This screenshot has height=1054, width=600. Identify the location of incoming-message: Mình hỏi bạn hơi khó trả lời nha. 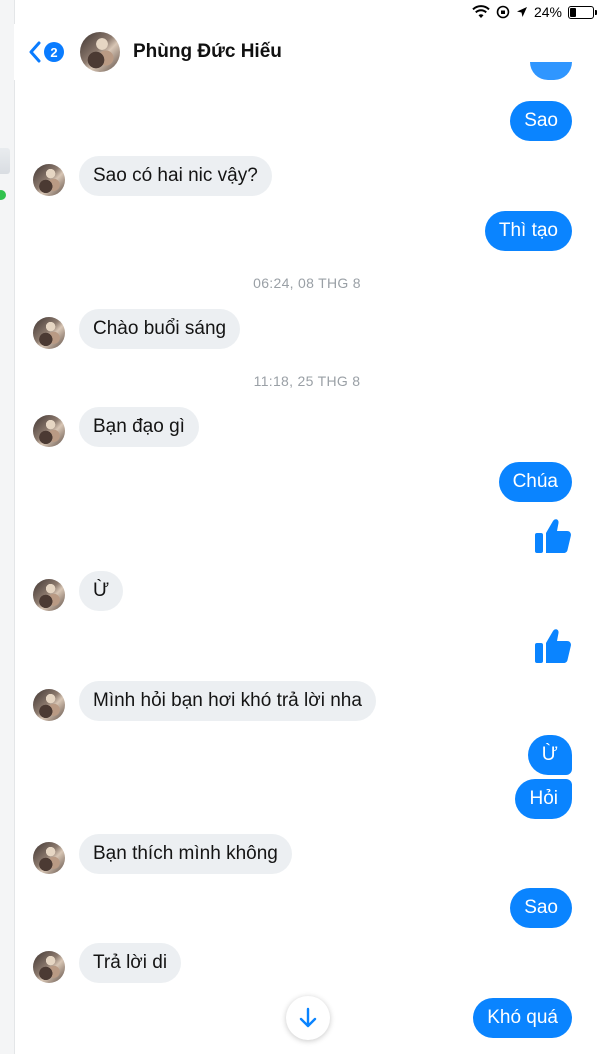
(227, 701).